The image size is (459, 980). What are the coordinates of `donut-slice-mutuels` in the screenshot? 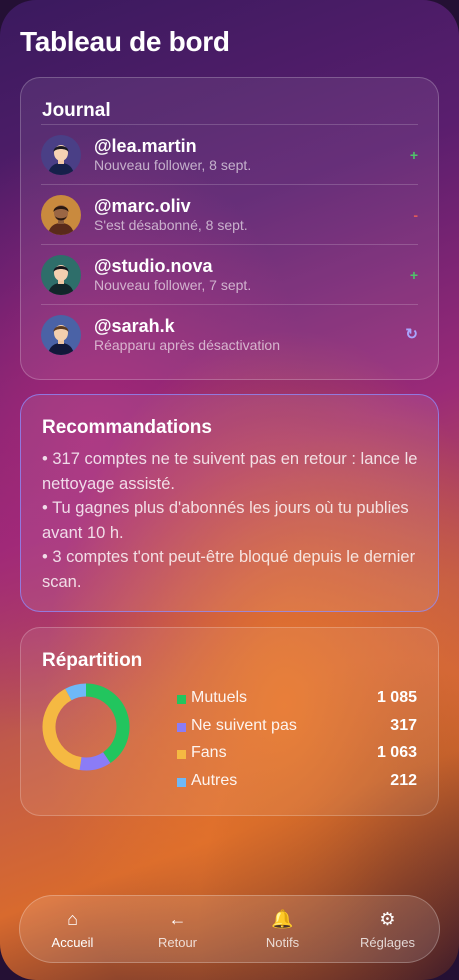 It's located at (107, 723).